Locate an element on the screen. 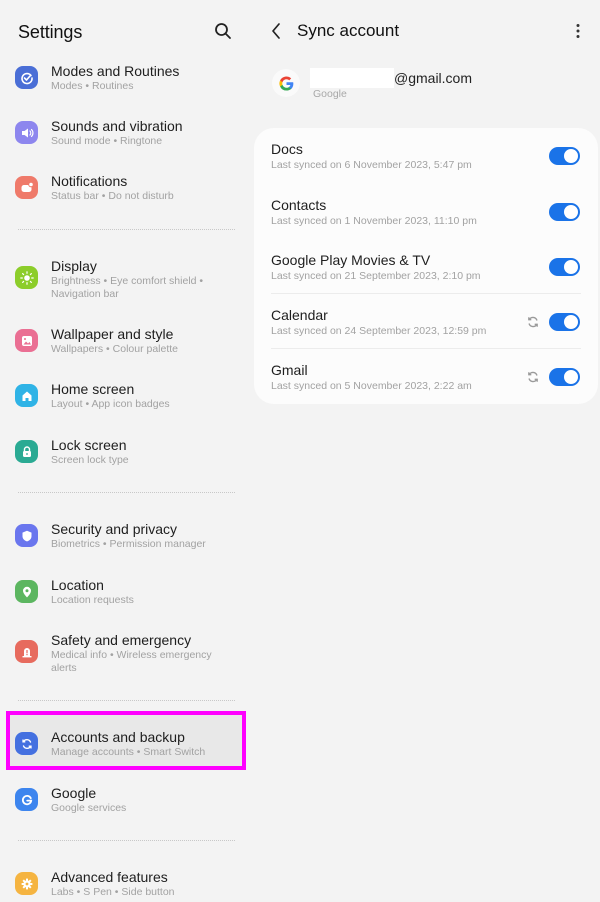  shield-icon is located at coordinates (26, 535).